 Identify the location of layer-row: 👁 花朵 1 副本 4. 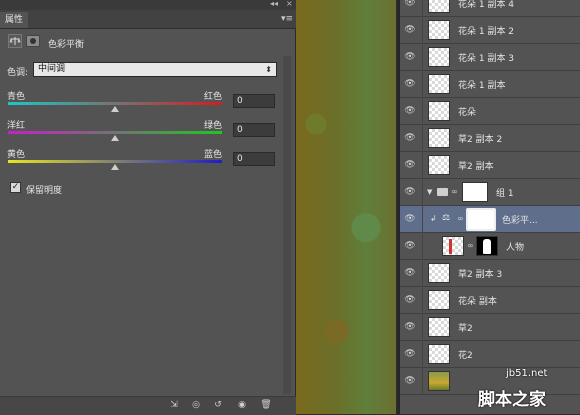
(490, 8).